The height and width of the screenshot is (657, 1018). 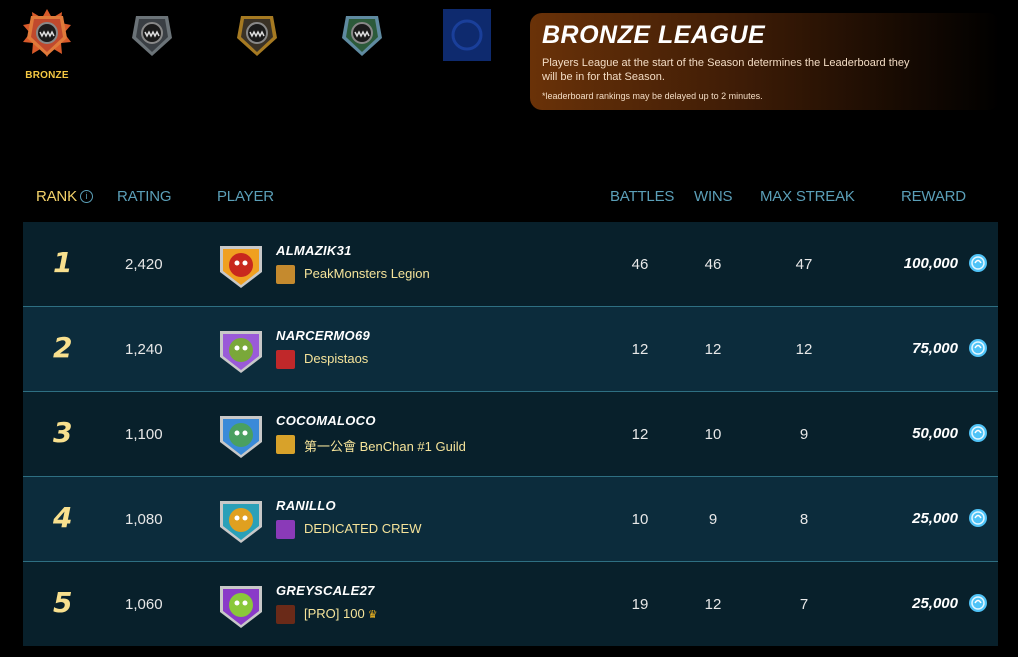 I want to click on wins-value: 10, so click(x=713, y=434).